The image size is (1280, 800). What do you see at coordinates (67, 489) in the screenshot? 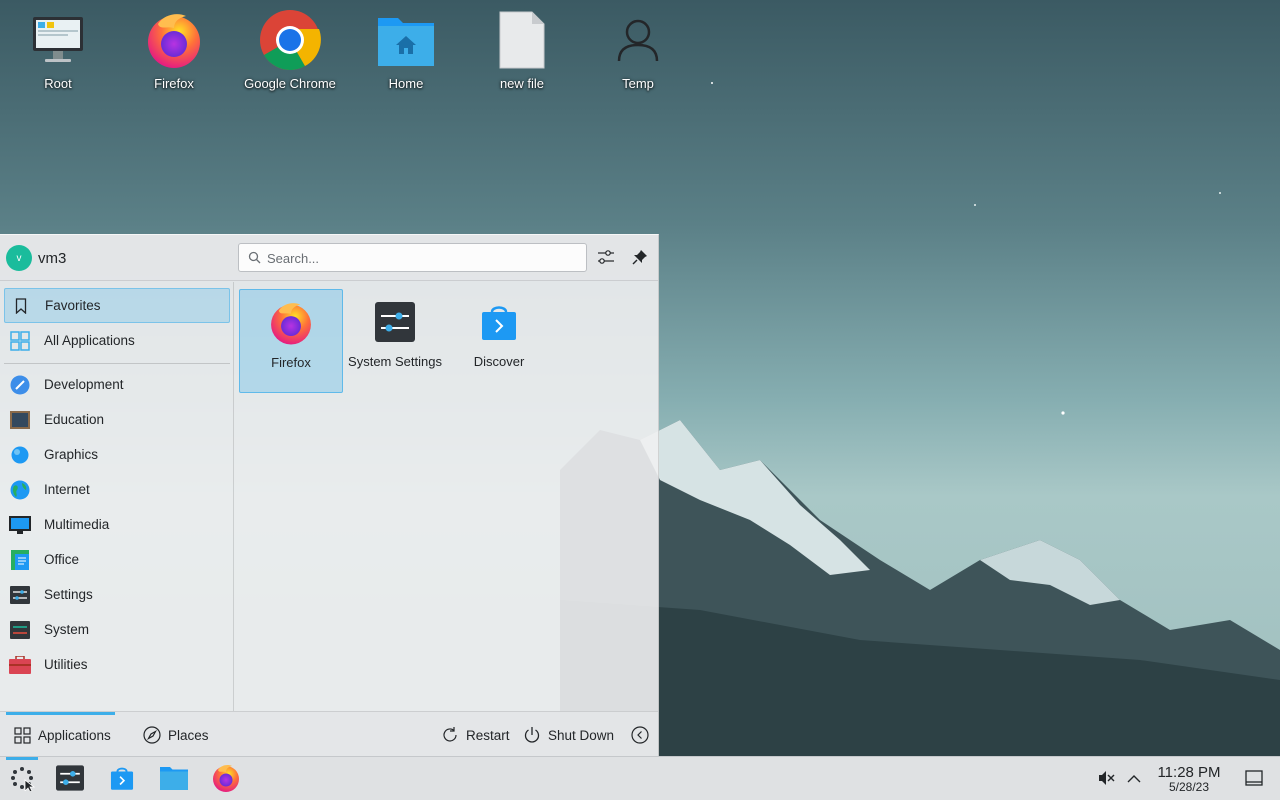
I see `sidebar-item-label: Internet` at bounding box center [67, 489].